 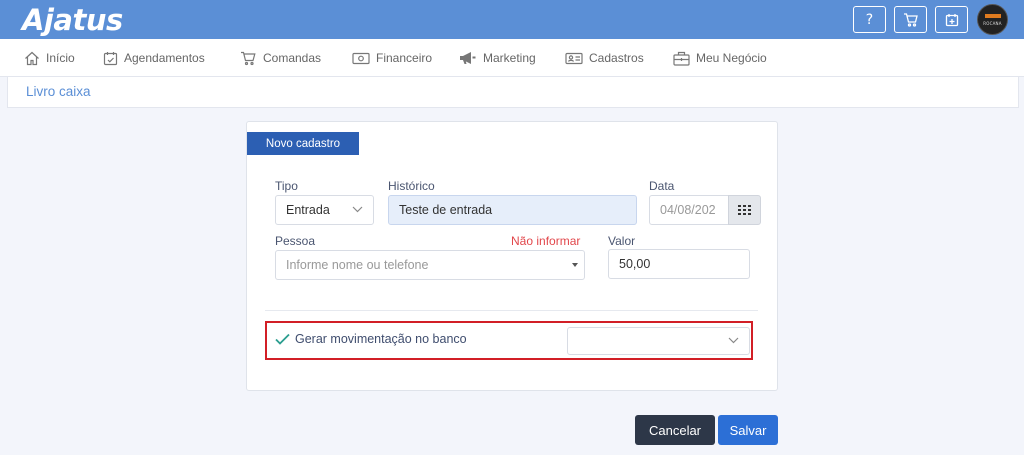 I want to click on data-input: 04/08/202, so click(x=689, y=210).